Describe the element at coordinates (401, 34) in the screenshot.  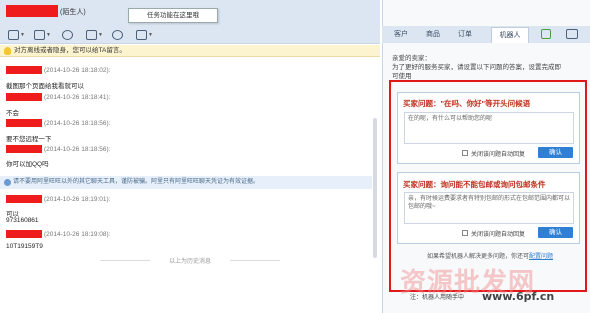
I see `tab-customer: 客户` at that location.